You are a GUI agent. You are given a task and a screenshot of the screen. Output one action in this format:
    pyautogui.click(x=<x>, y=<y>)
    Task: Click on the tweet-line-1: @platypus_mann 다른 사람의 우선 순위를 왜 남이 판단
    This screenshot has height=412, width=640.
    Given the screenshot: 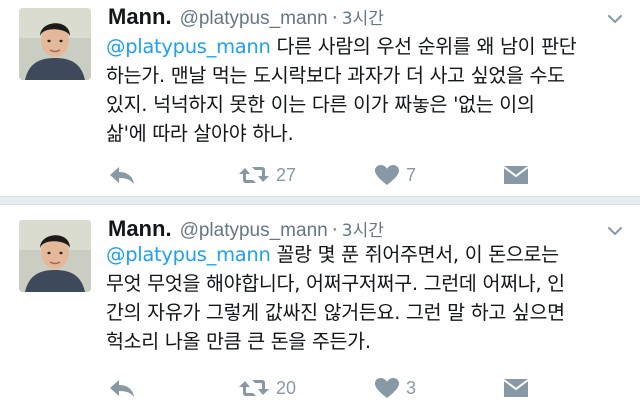 What is the action you would take?
    pyautogui.click(x=341, y=46)
    